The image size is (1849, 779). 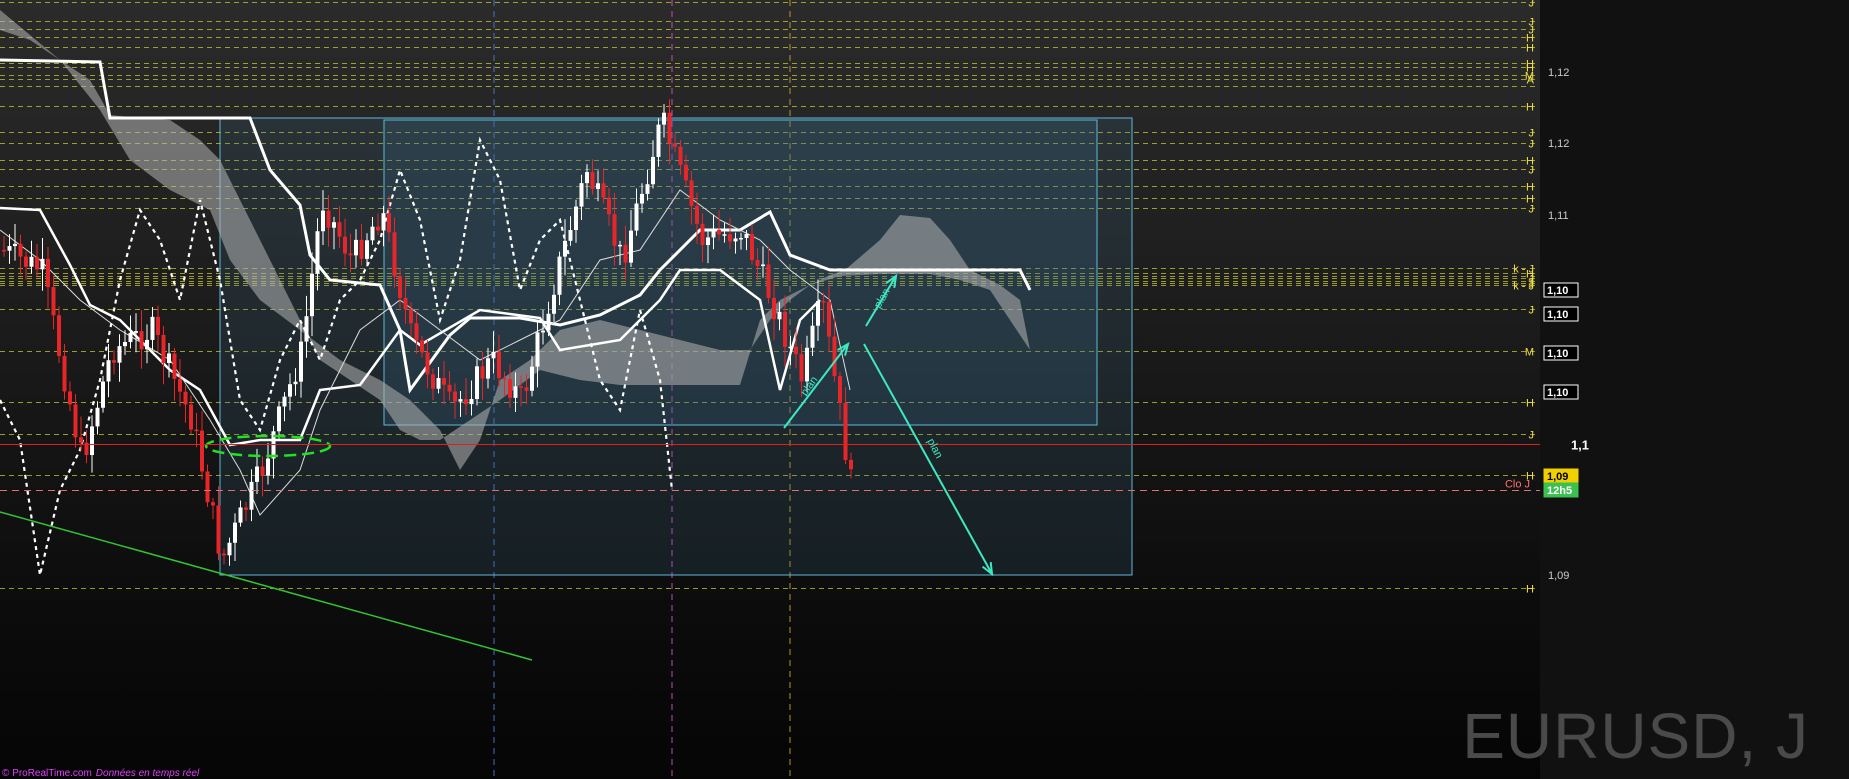 What do you see at coordinates (1517, 485) in the screenshot?
I see `close-label: Clo J` at bounding box center [1517, 485].